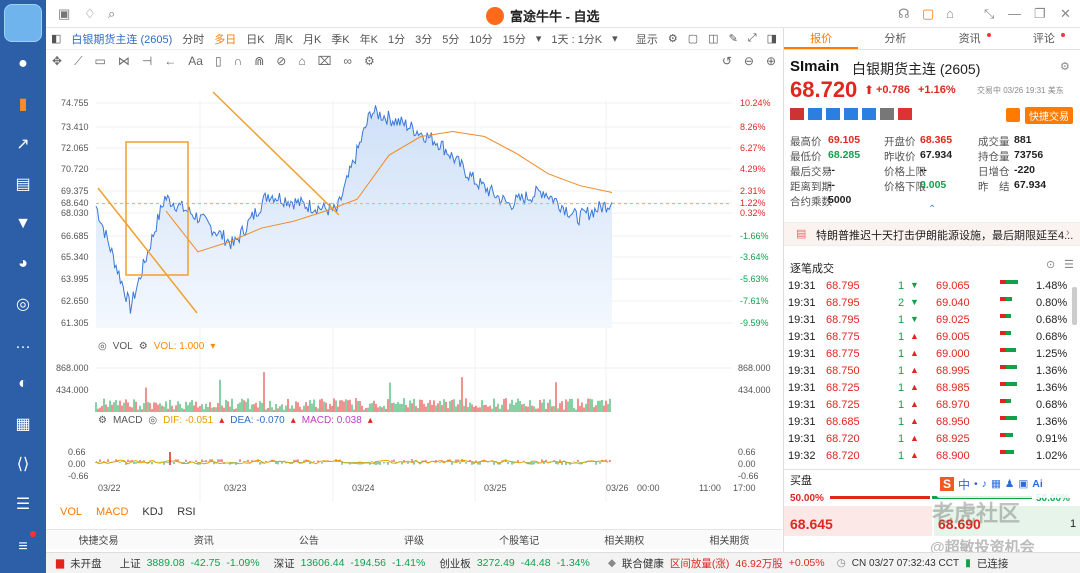 This screenshot has height=573, width=1080. What do you see at coordinates (1068, 233) in the screenshot?
I see `chevron-right-icon: ›` at bounding box center [1068, 233].